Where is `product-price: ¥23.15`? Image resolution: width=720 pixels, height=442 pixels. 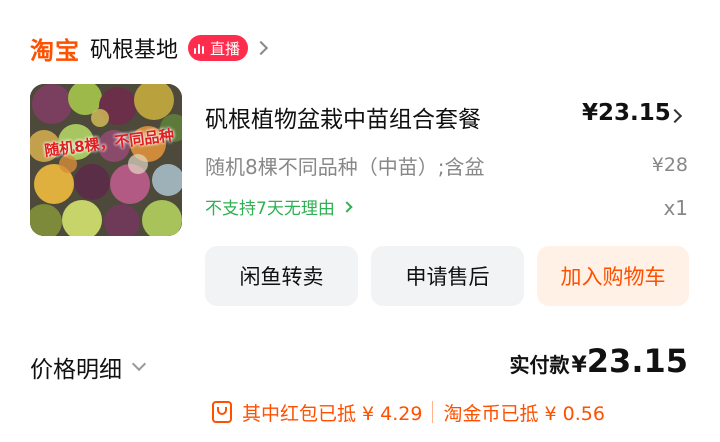
product-price: ¥23.15 is located at coordinates (626, 113).